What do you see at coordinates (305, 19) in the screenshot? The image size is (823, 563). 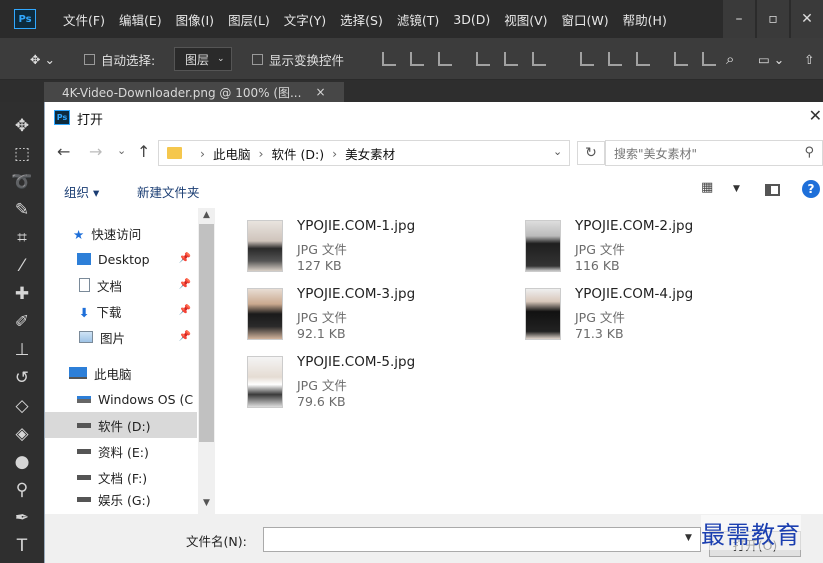 I see `menu-type: 文字(Y)` at bounding box center [305, 19].